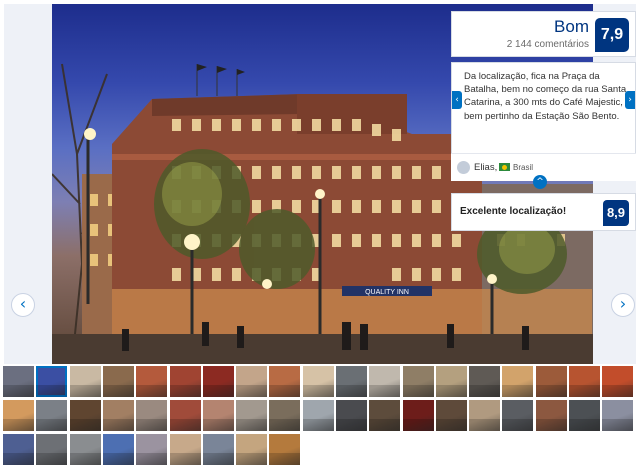  Describe the element at coordinates (513, 211) in the screenshot. I see `location-label: Excelente localização!` at that location.